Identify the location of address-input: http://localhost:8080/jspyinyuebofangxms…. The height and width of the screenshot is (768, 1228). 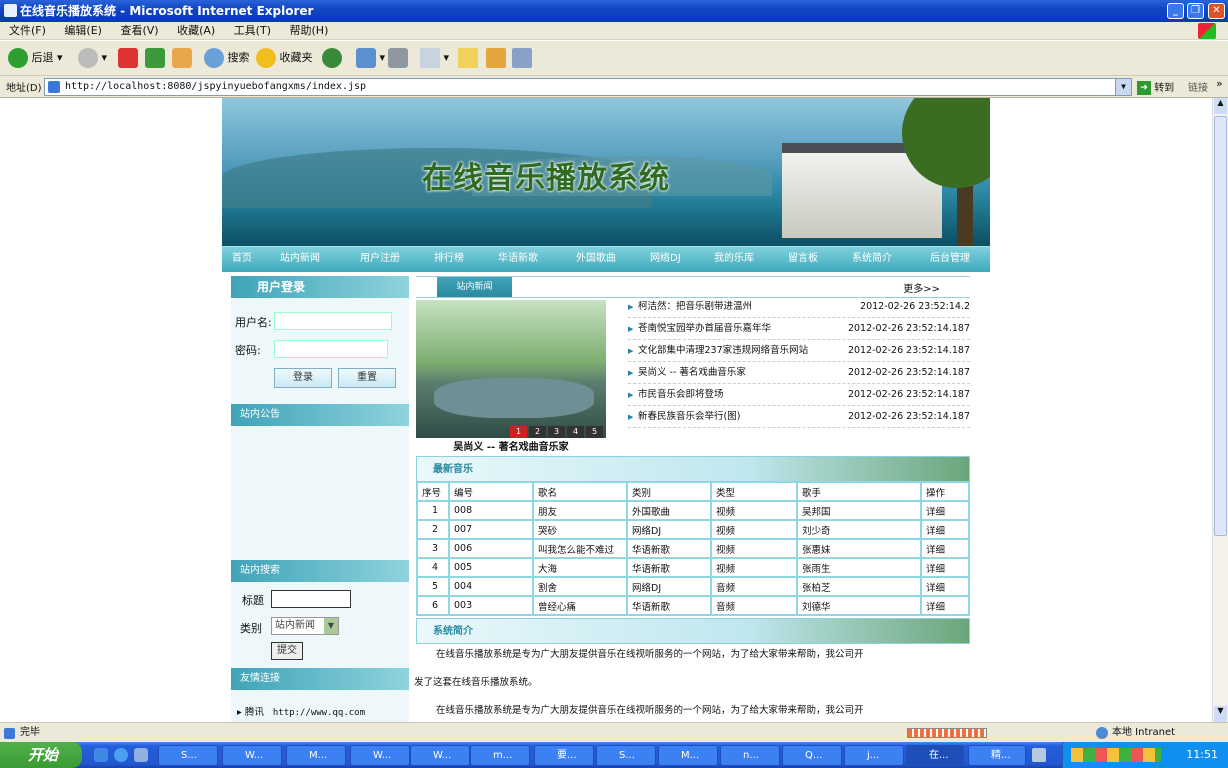
(588, 87).